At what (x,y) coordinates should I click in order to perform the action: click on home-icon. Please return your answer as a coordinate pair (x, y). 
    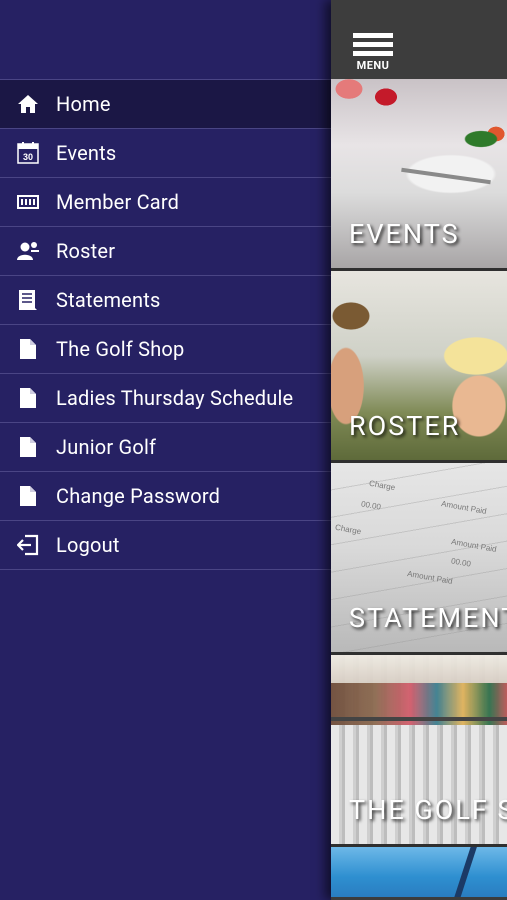
    Looking at the image, I should click on (28, 104).